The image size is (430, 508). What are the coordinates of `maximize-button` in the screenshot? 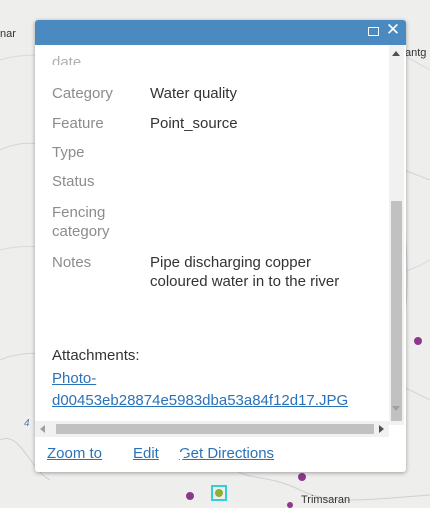 It's located at (374, 31).